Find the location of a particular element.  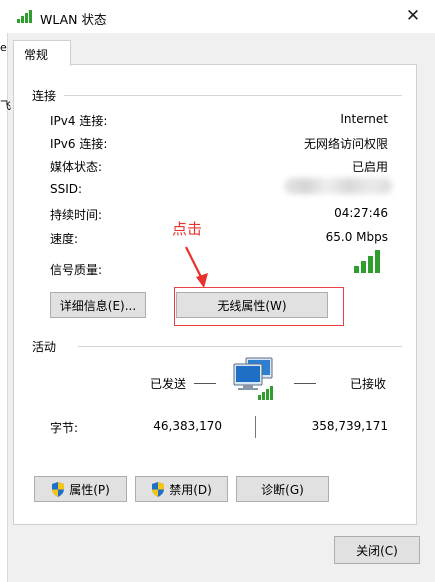

ssid-value-redacted is located at coordinates (338, 186).